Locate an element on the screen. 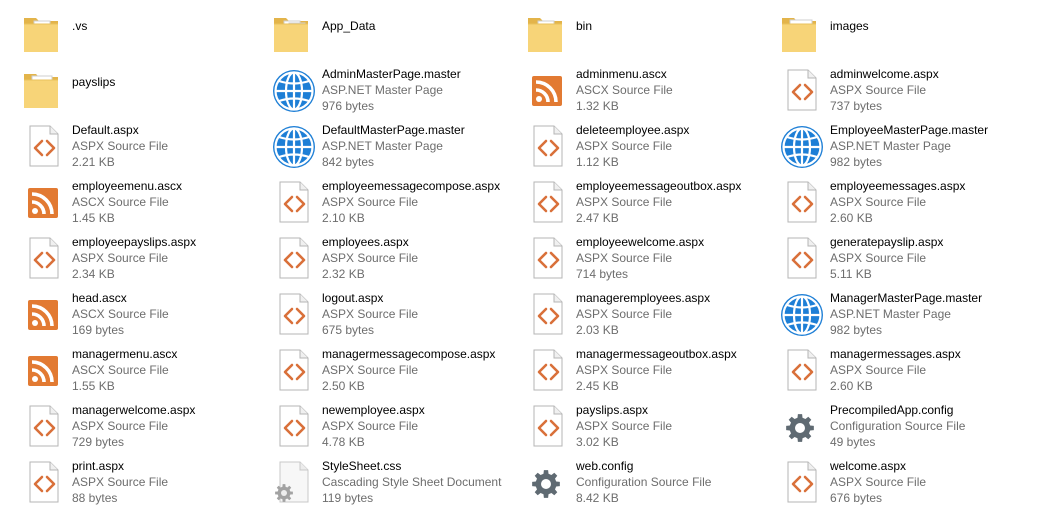 This screenshot has height=520, width=1048. item-size: 2.50 KB is located at coordinates (343, 386).